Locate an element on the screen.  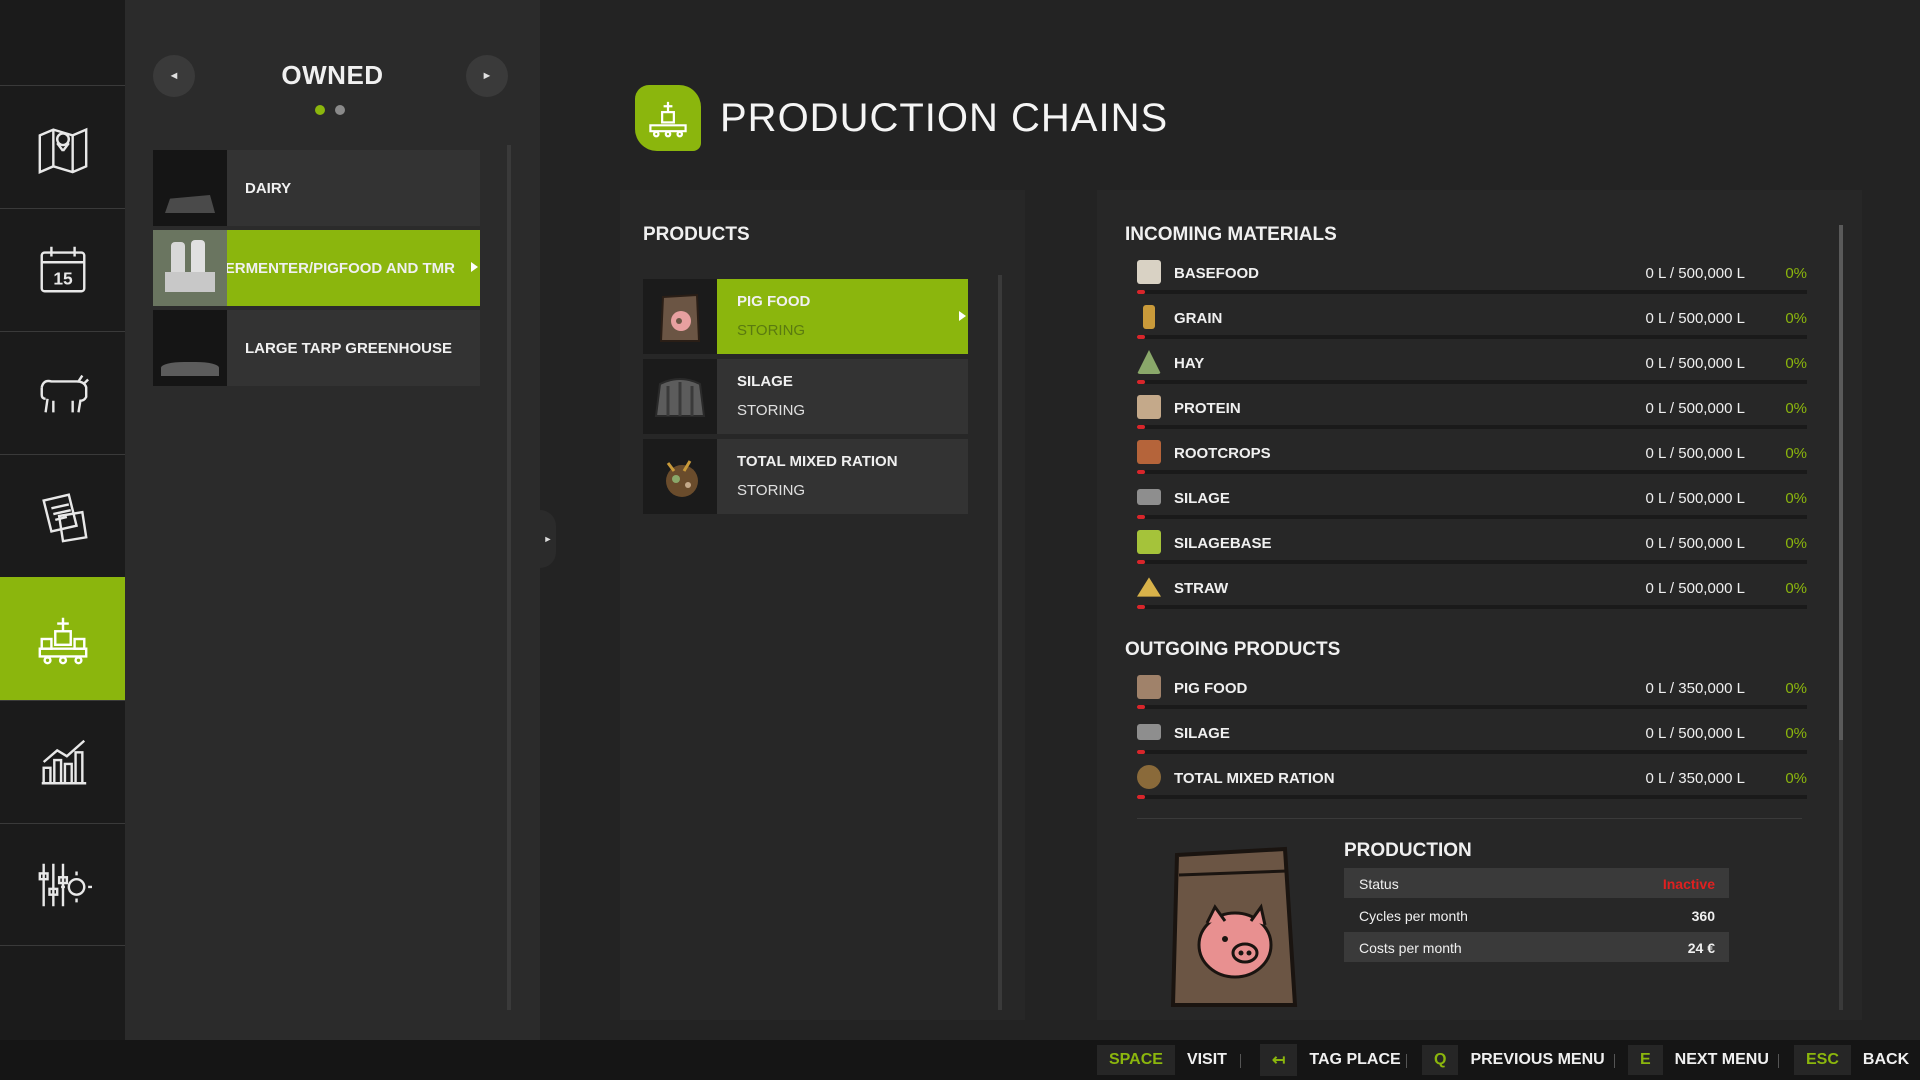
tmr-thumbnail is located at coordinates (680, 476).